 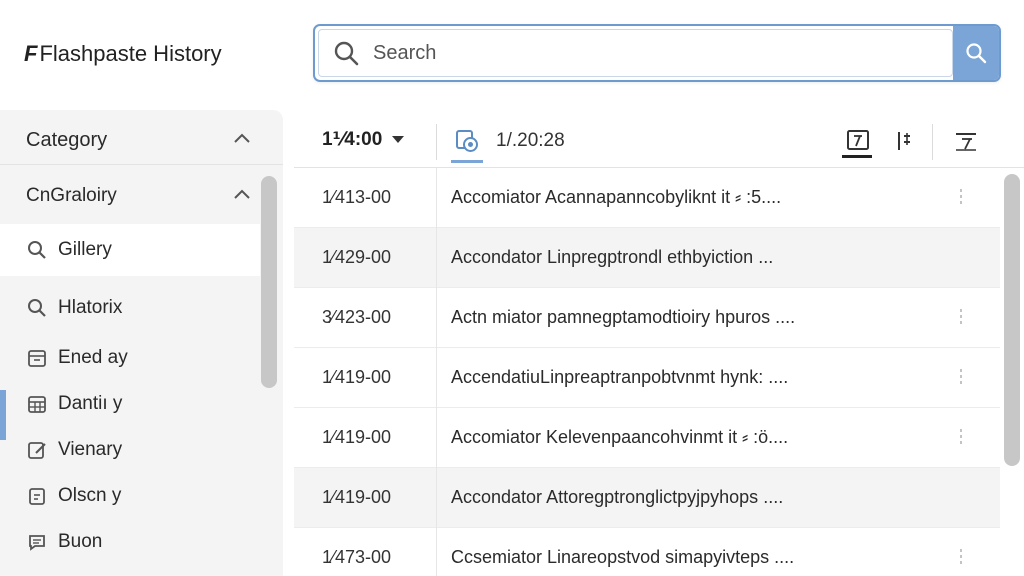 I want to click on caret-down-icon, so click(x=398, y=139).